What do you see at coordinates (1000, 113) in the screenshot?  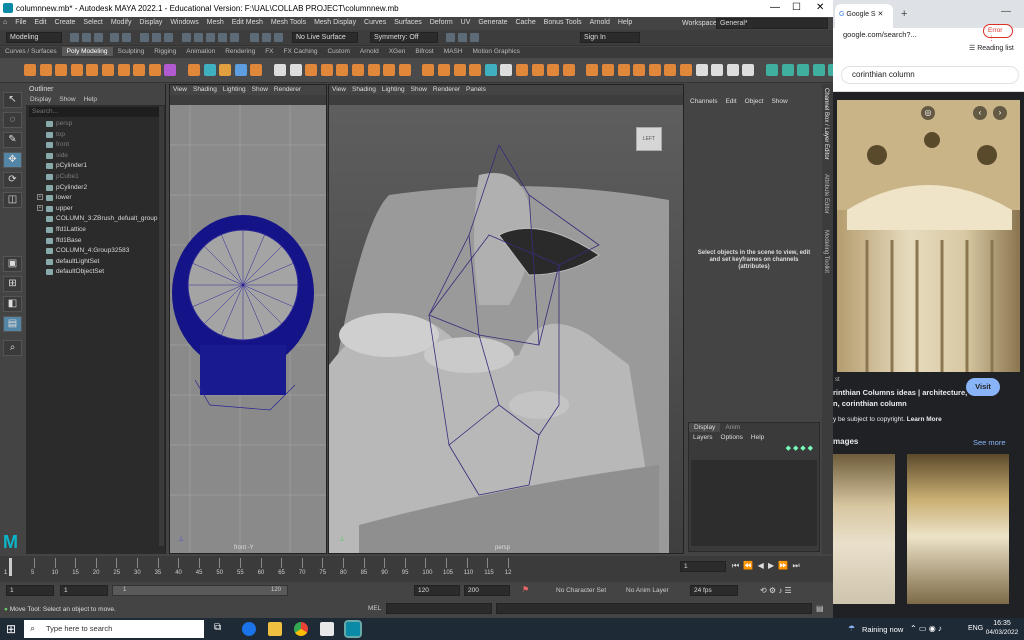 I see `next-image-icon: ›` at bounding box center [1000, 113].